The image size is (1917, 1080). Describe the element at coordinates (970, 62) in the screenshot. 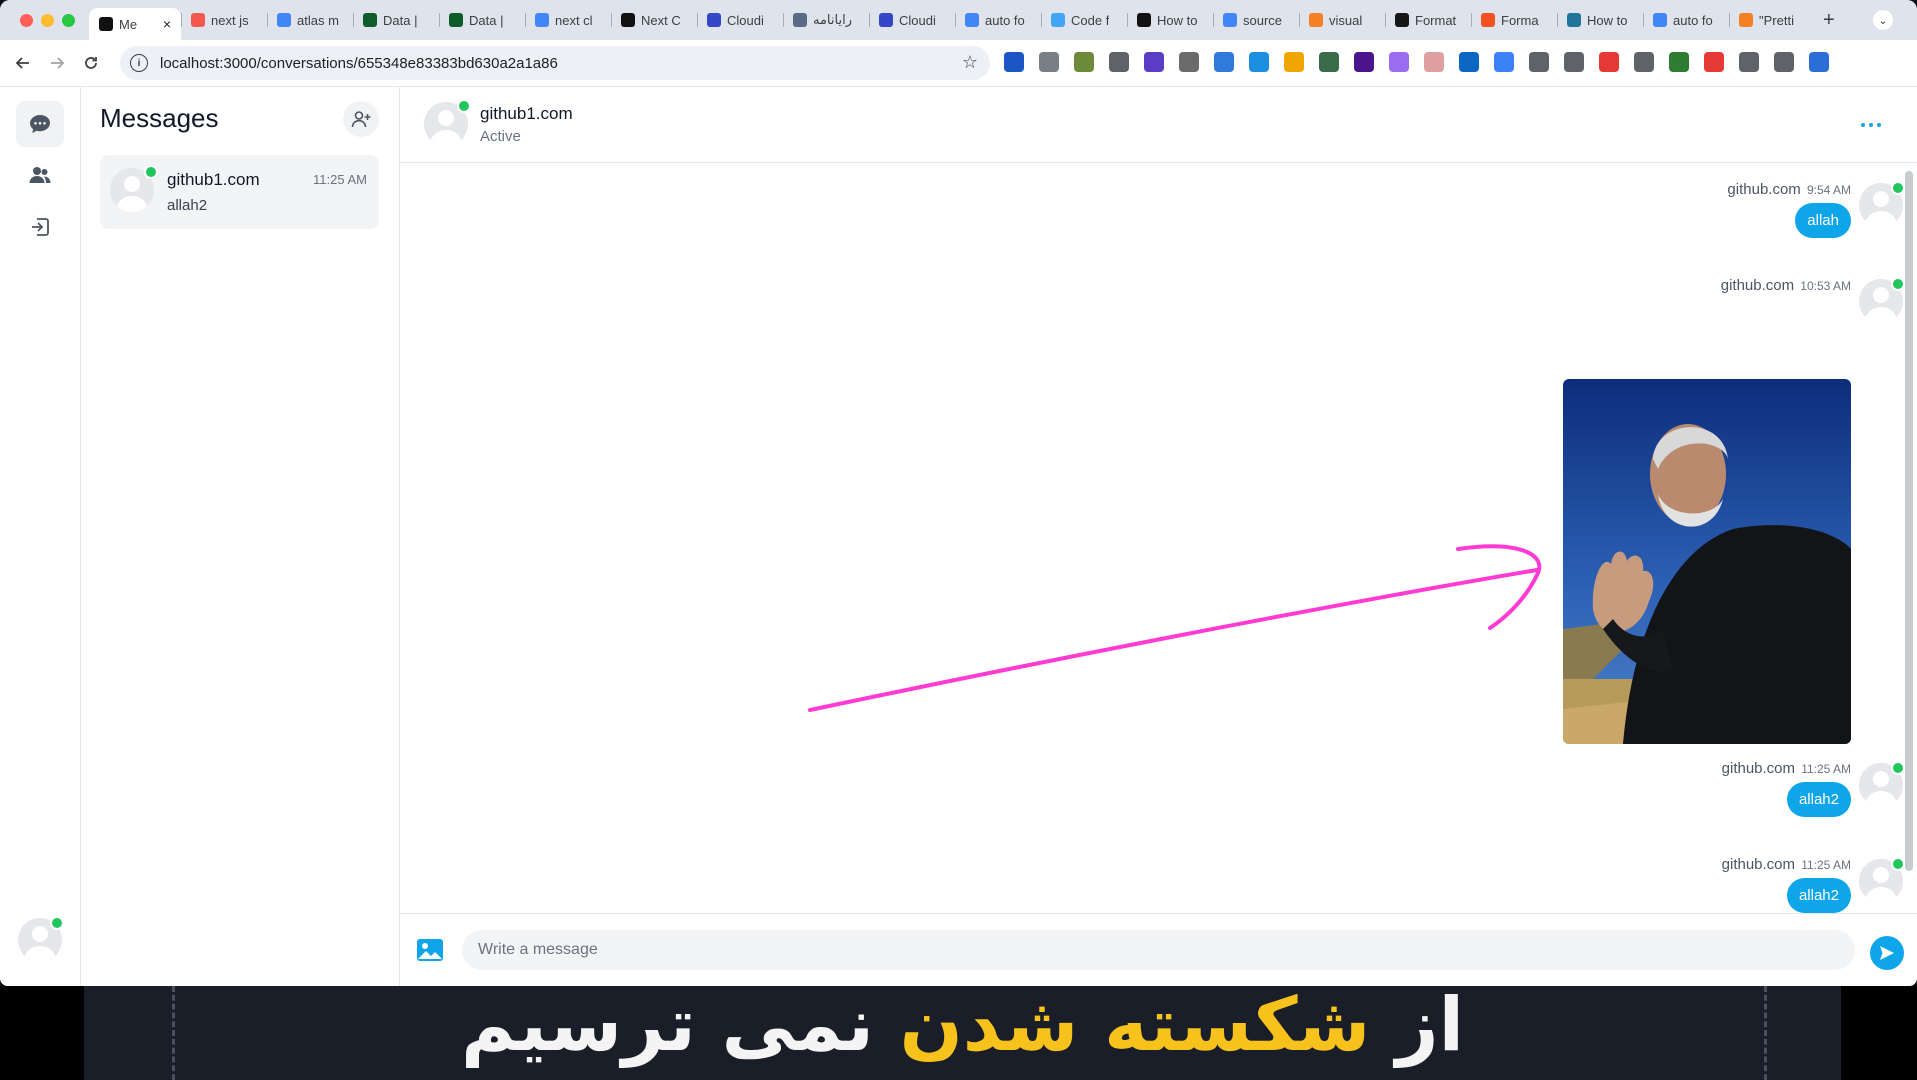

I see `bookmark-star-icon: ☆` at that location.